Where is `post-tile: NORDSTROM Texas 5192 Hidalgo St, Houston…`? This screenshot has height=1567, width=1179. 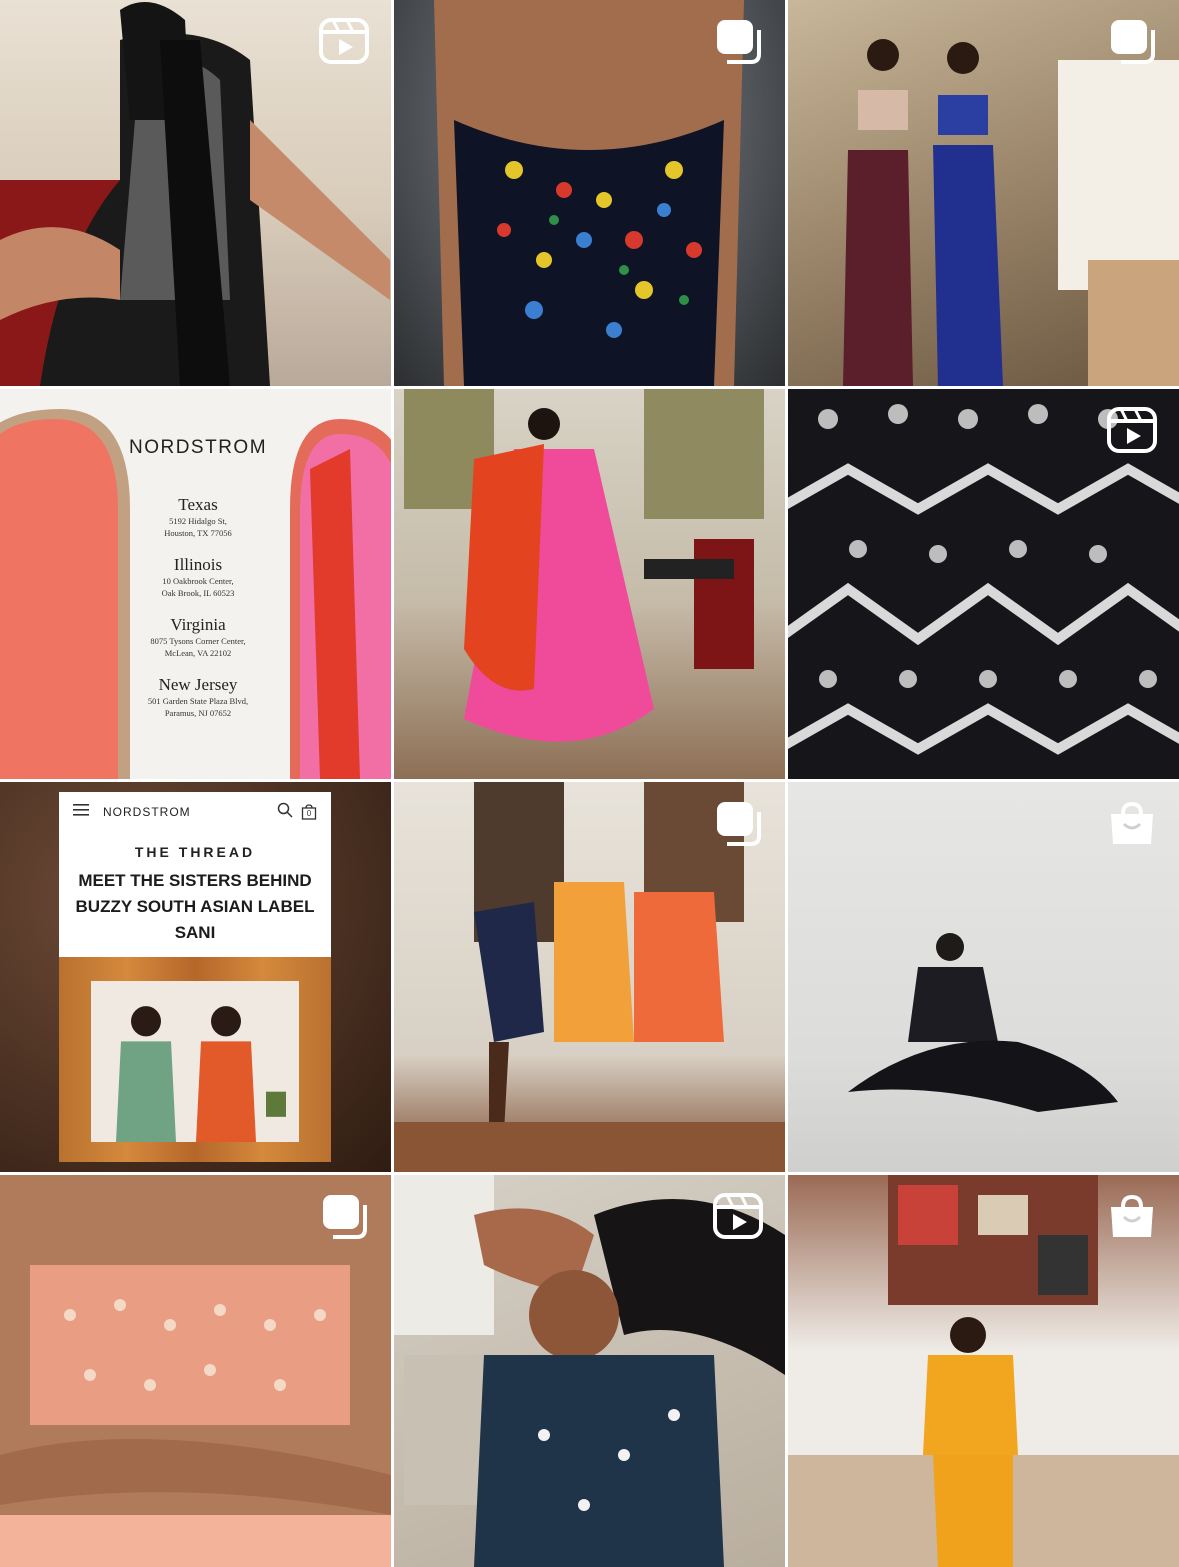 post-tile: NORDSTROM Texas 5192 Hidalgo St, Houston… is located at coordinates (195, 584).